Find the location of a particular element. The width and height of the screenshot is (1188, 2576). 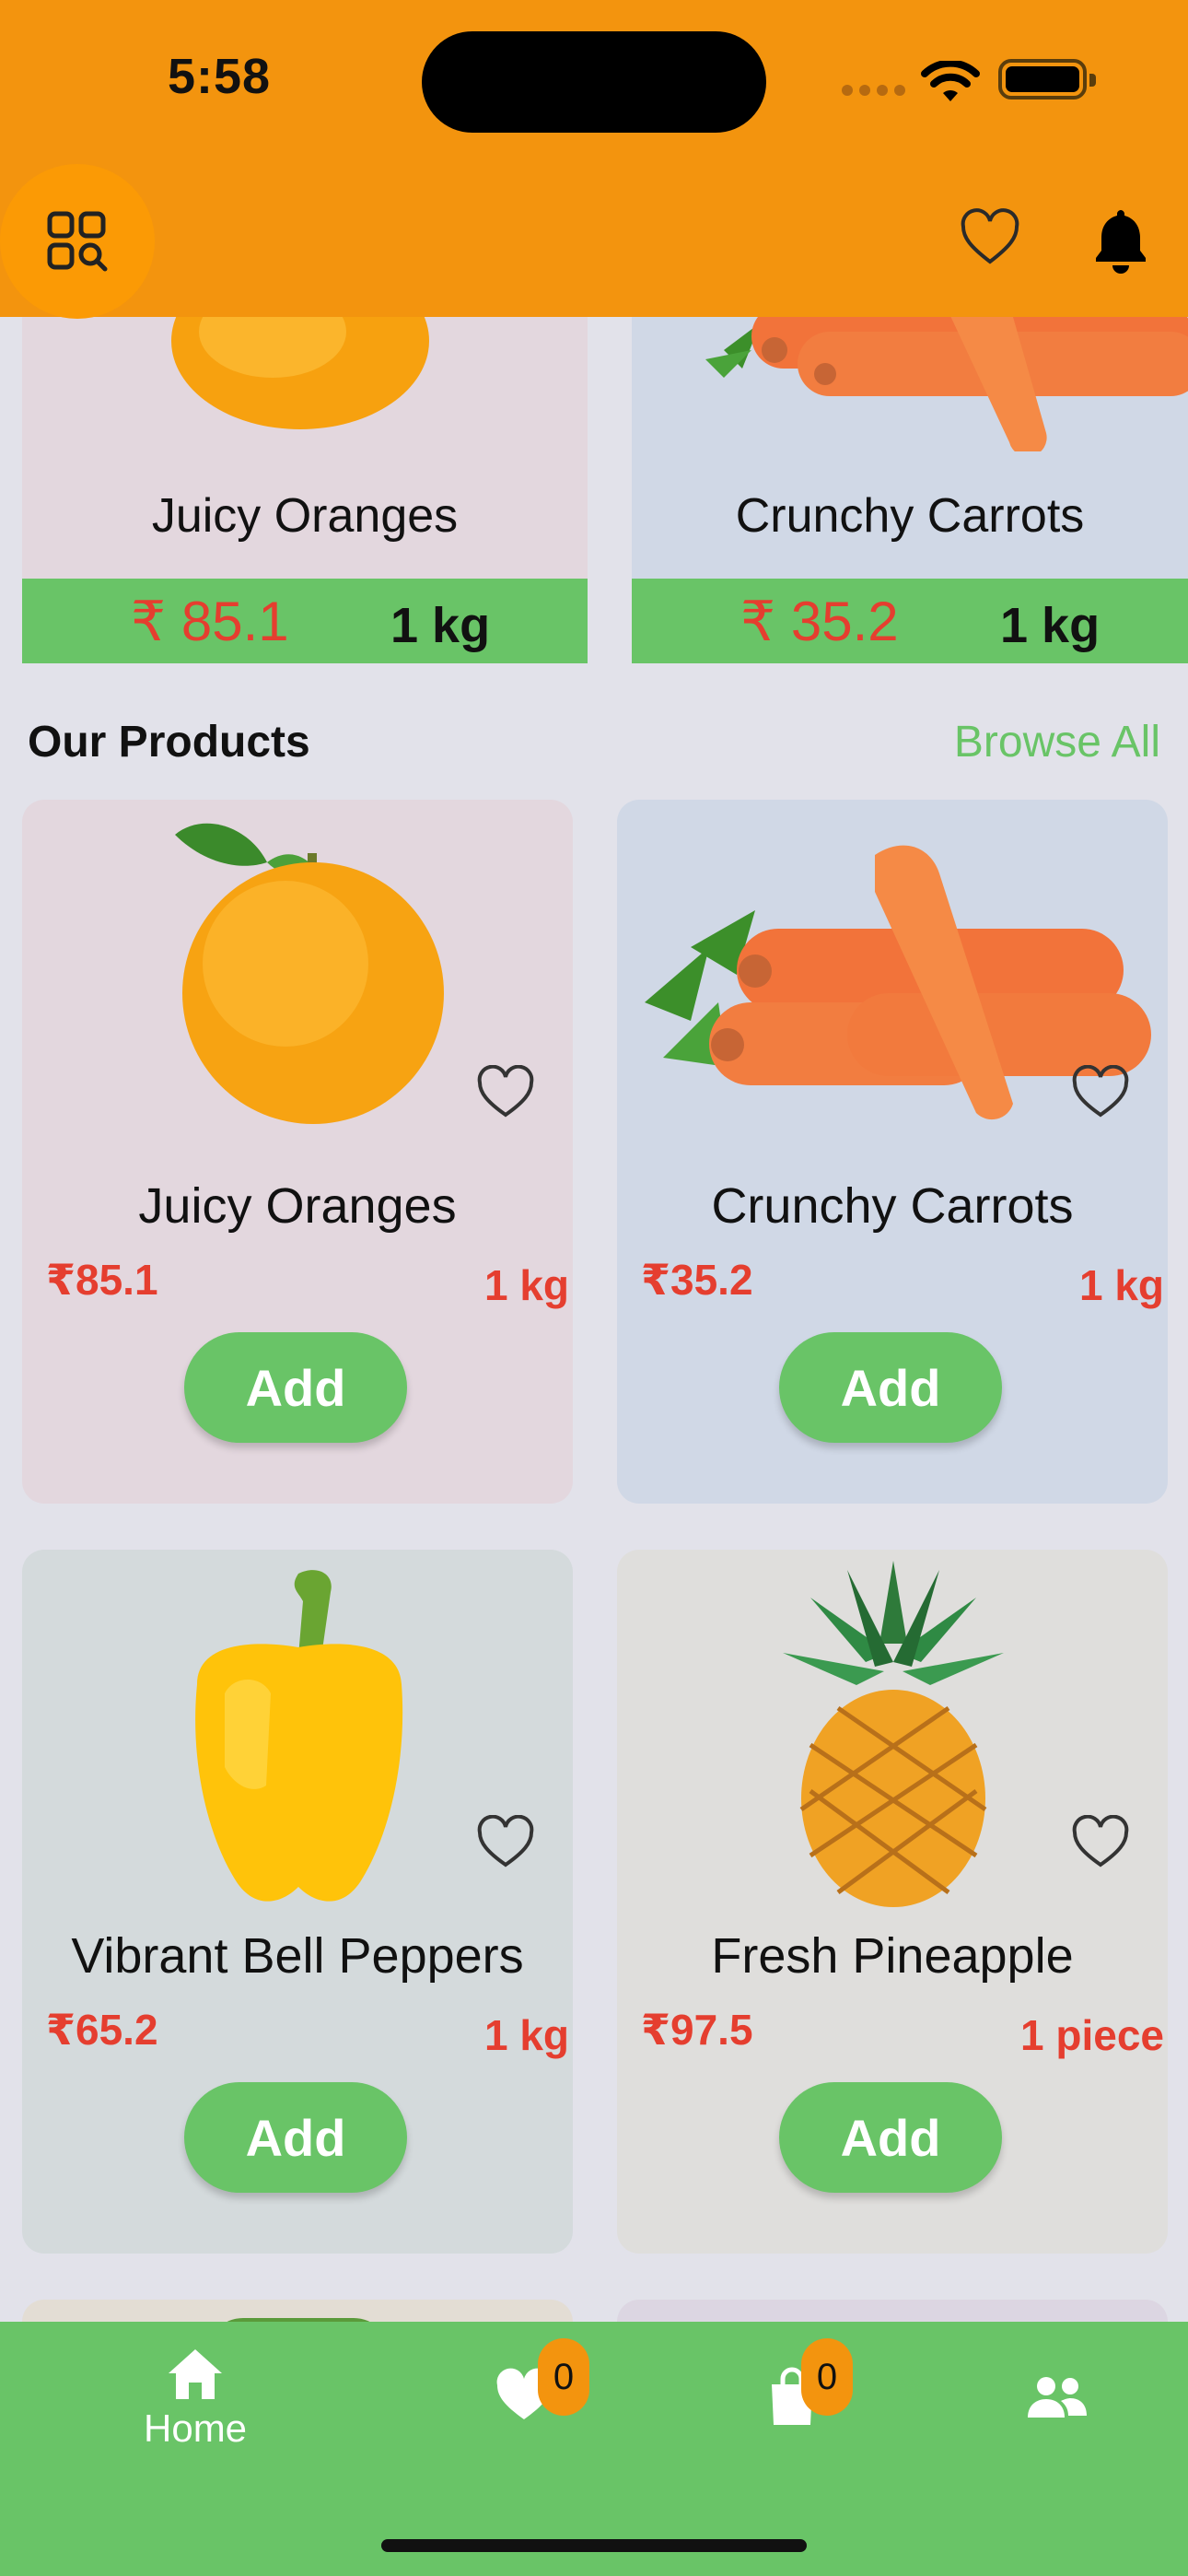

product-name: Juicy Oranges is located at coordinates (297, 1206).